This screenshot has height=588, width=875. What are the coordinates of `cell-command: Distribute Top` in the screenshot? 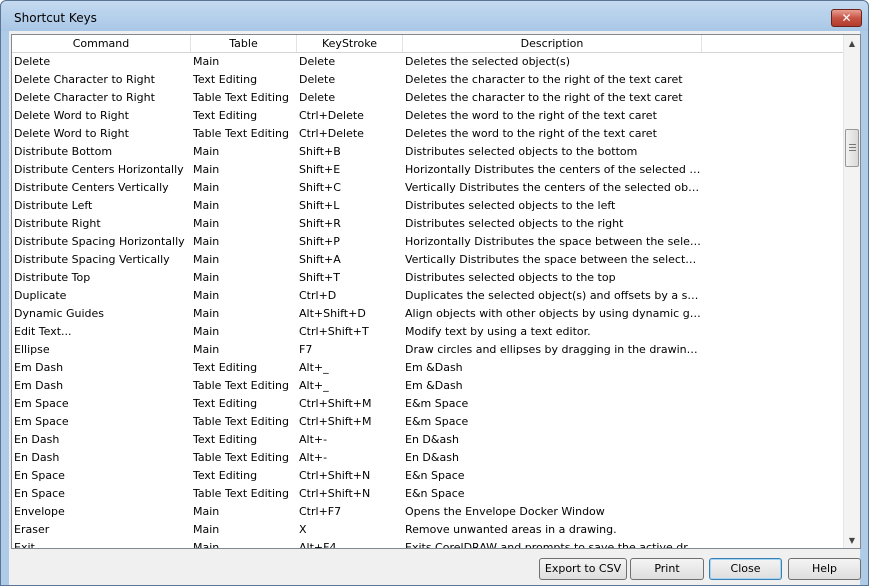 It's located at (52, 277).